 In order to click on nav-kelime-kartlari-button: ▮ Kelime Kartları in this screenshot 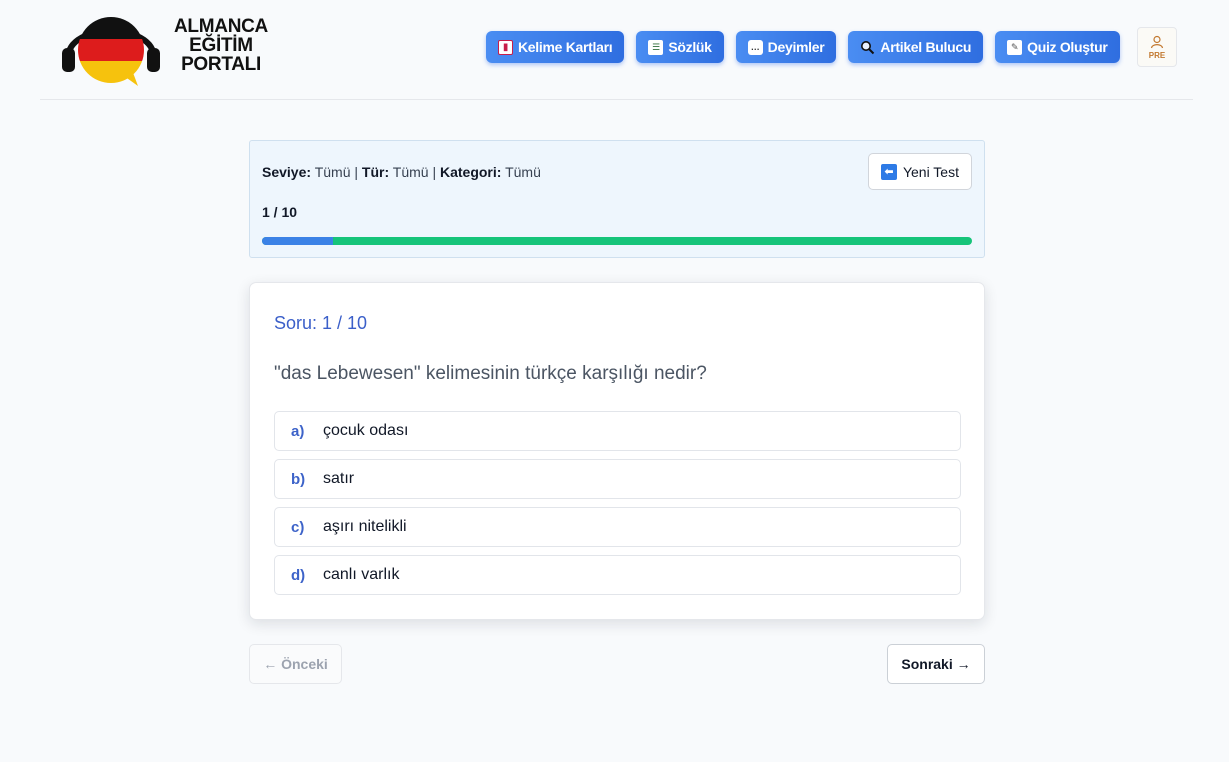, I will do `click(555, 47)`.